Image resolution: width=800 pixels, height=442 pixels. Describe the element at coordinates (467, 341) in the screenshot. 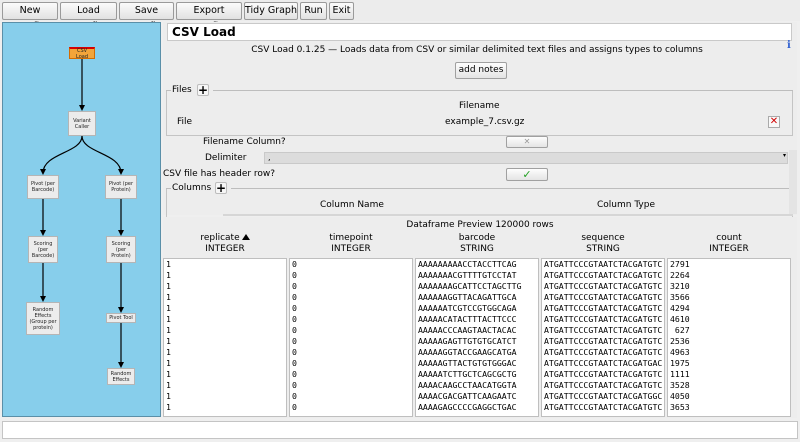

I see `table-cell: AAAAAGAGTTGTGTGCATCT` at that location.